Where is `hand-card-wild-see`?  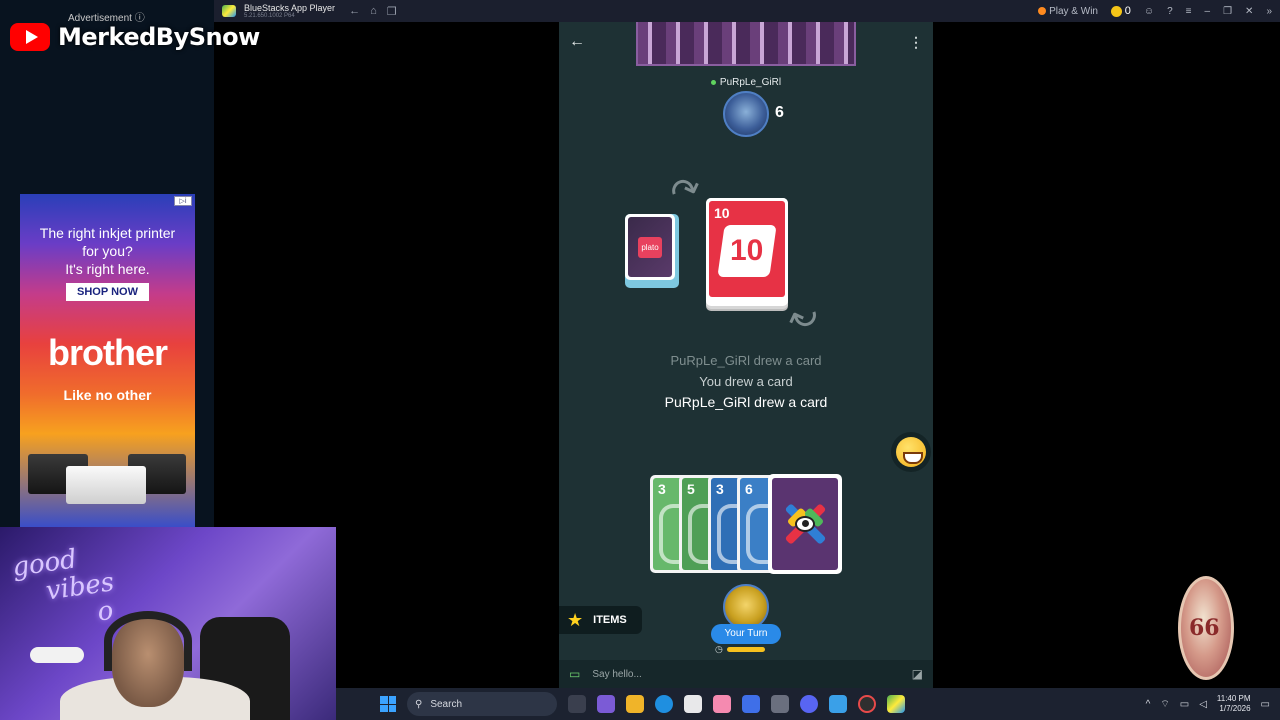
hand-card-wild-see is located at coordinates (805, 524).